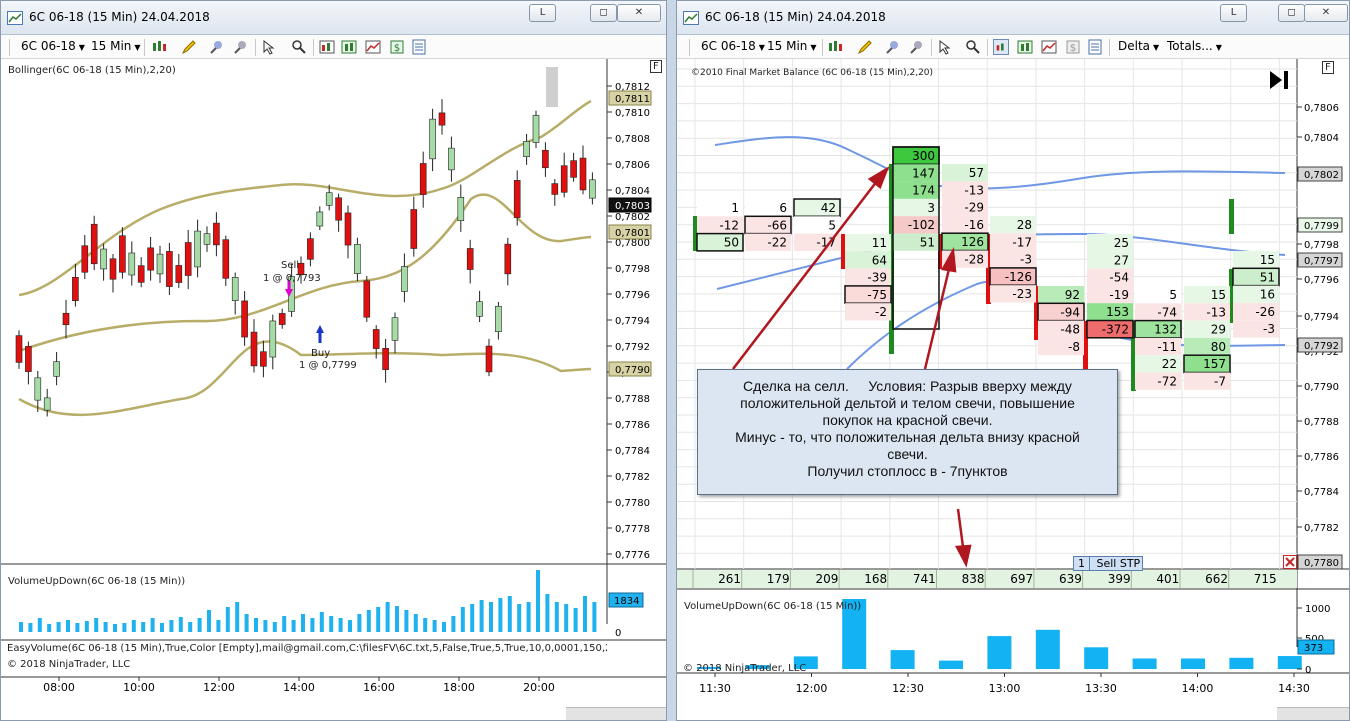 The height and width of the screenshot is (721, 1350). Describe the element at coordinates (320, 329) in the screenshot. I see `buy-arrow-icon` at that location.